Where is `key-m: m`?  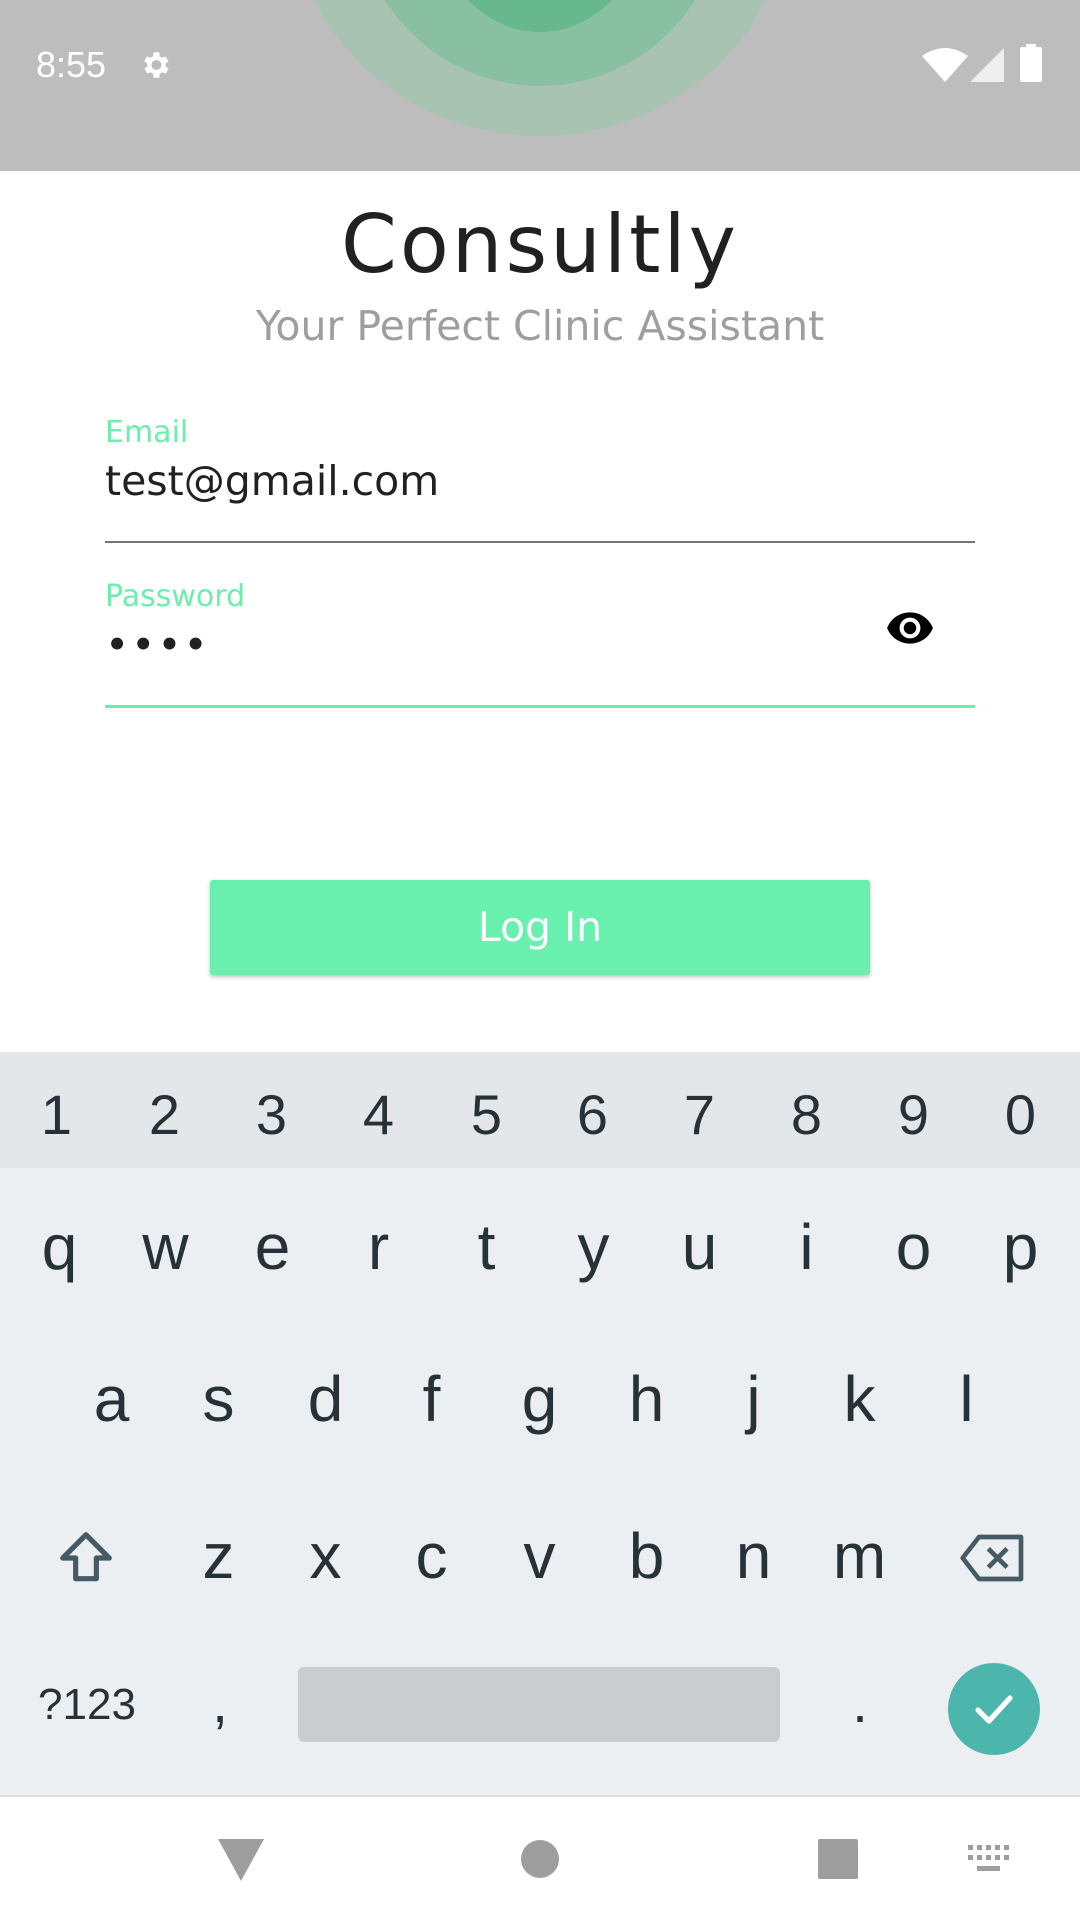 key-m: m is located at coordinates (859, 1556).